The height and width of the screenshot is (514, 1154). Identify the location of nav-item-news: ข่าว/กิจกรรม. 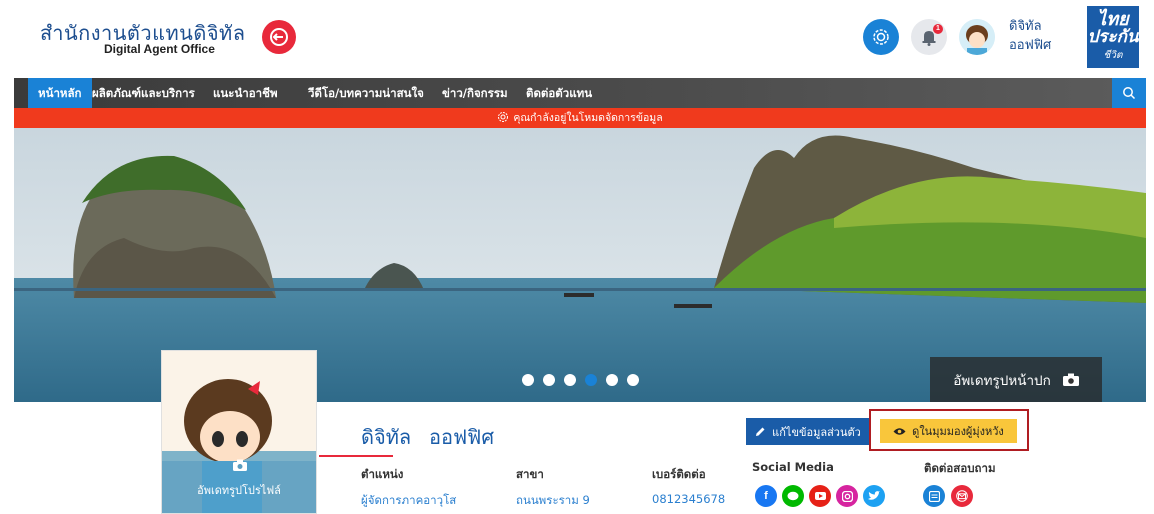
(475, 93).